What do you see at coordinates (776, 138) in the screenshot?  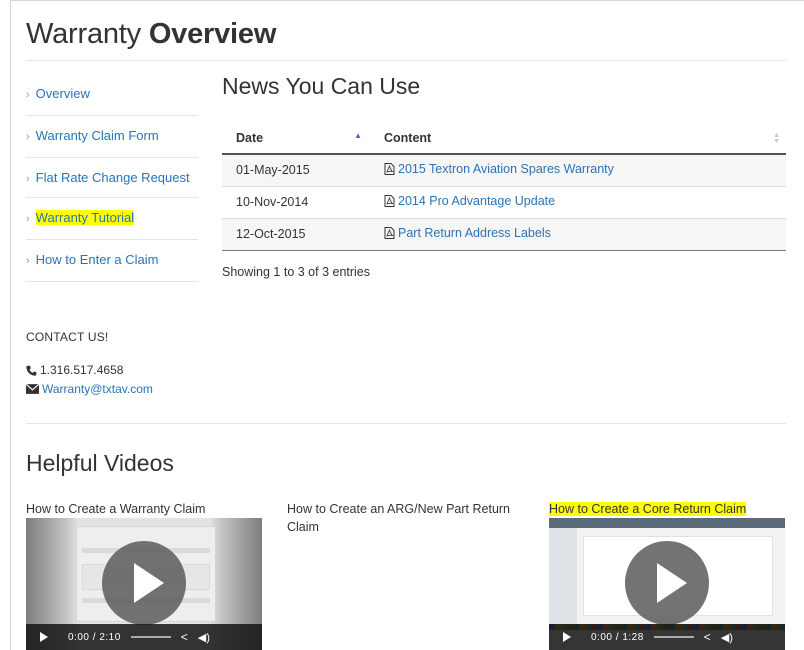 I see `sort-both-icon: ▲ ▼` at bounding box center [776, 138].